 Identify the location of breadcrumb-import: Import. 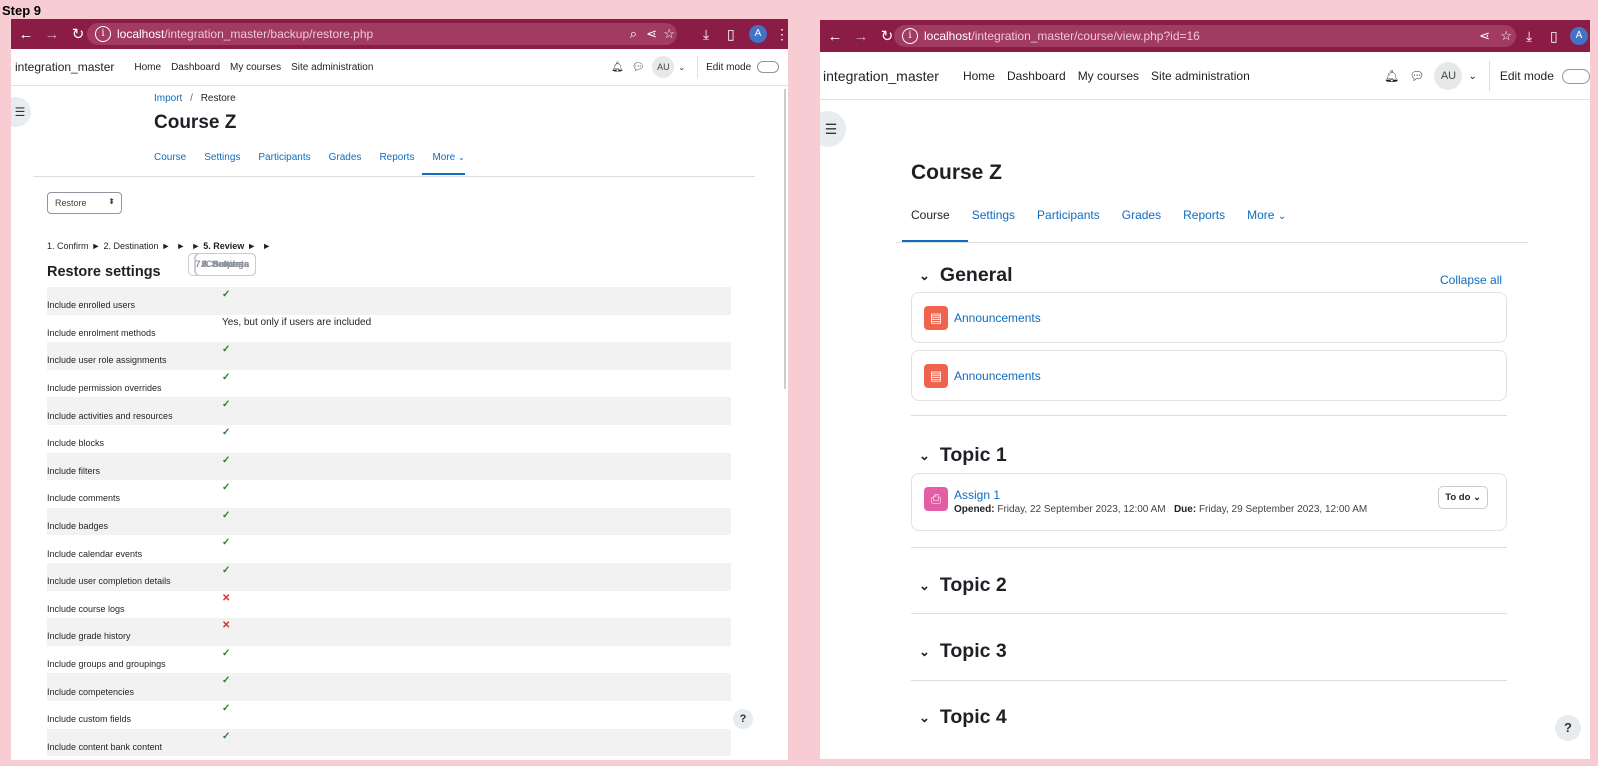
(168, 98).